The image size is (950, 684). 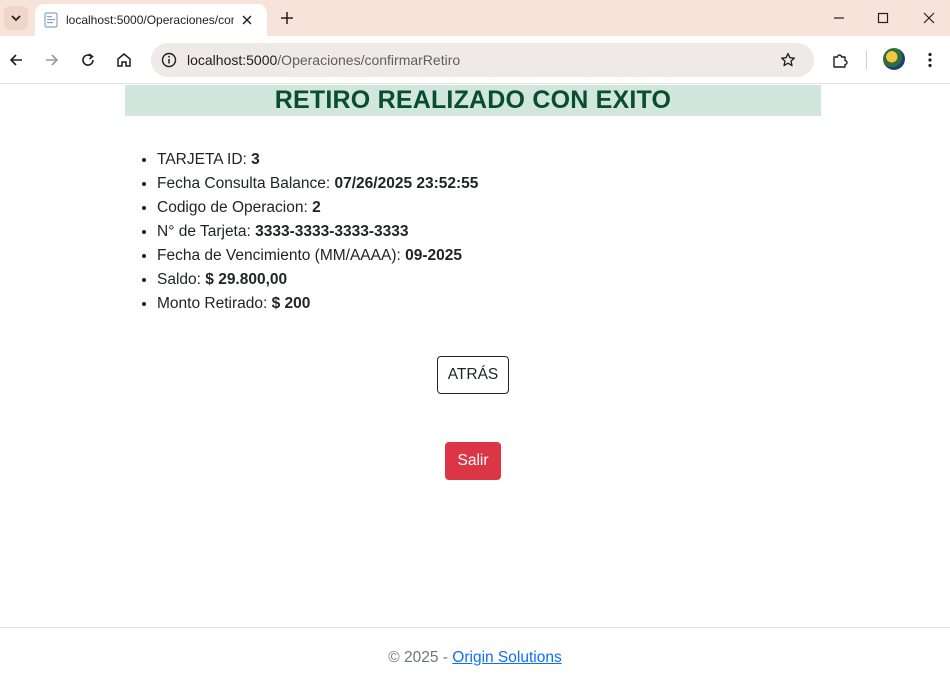 What do you see at coordinates (204, 159) in the screenshot?
I see `detail-label: TARJETA ID:` at bounding box center [204, 159].